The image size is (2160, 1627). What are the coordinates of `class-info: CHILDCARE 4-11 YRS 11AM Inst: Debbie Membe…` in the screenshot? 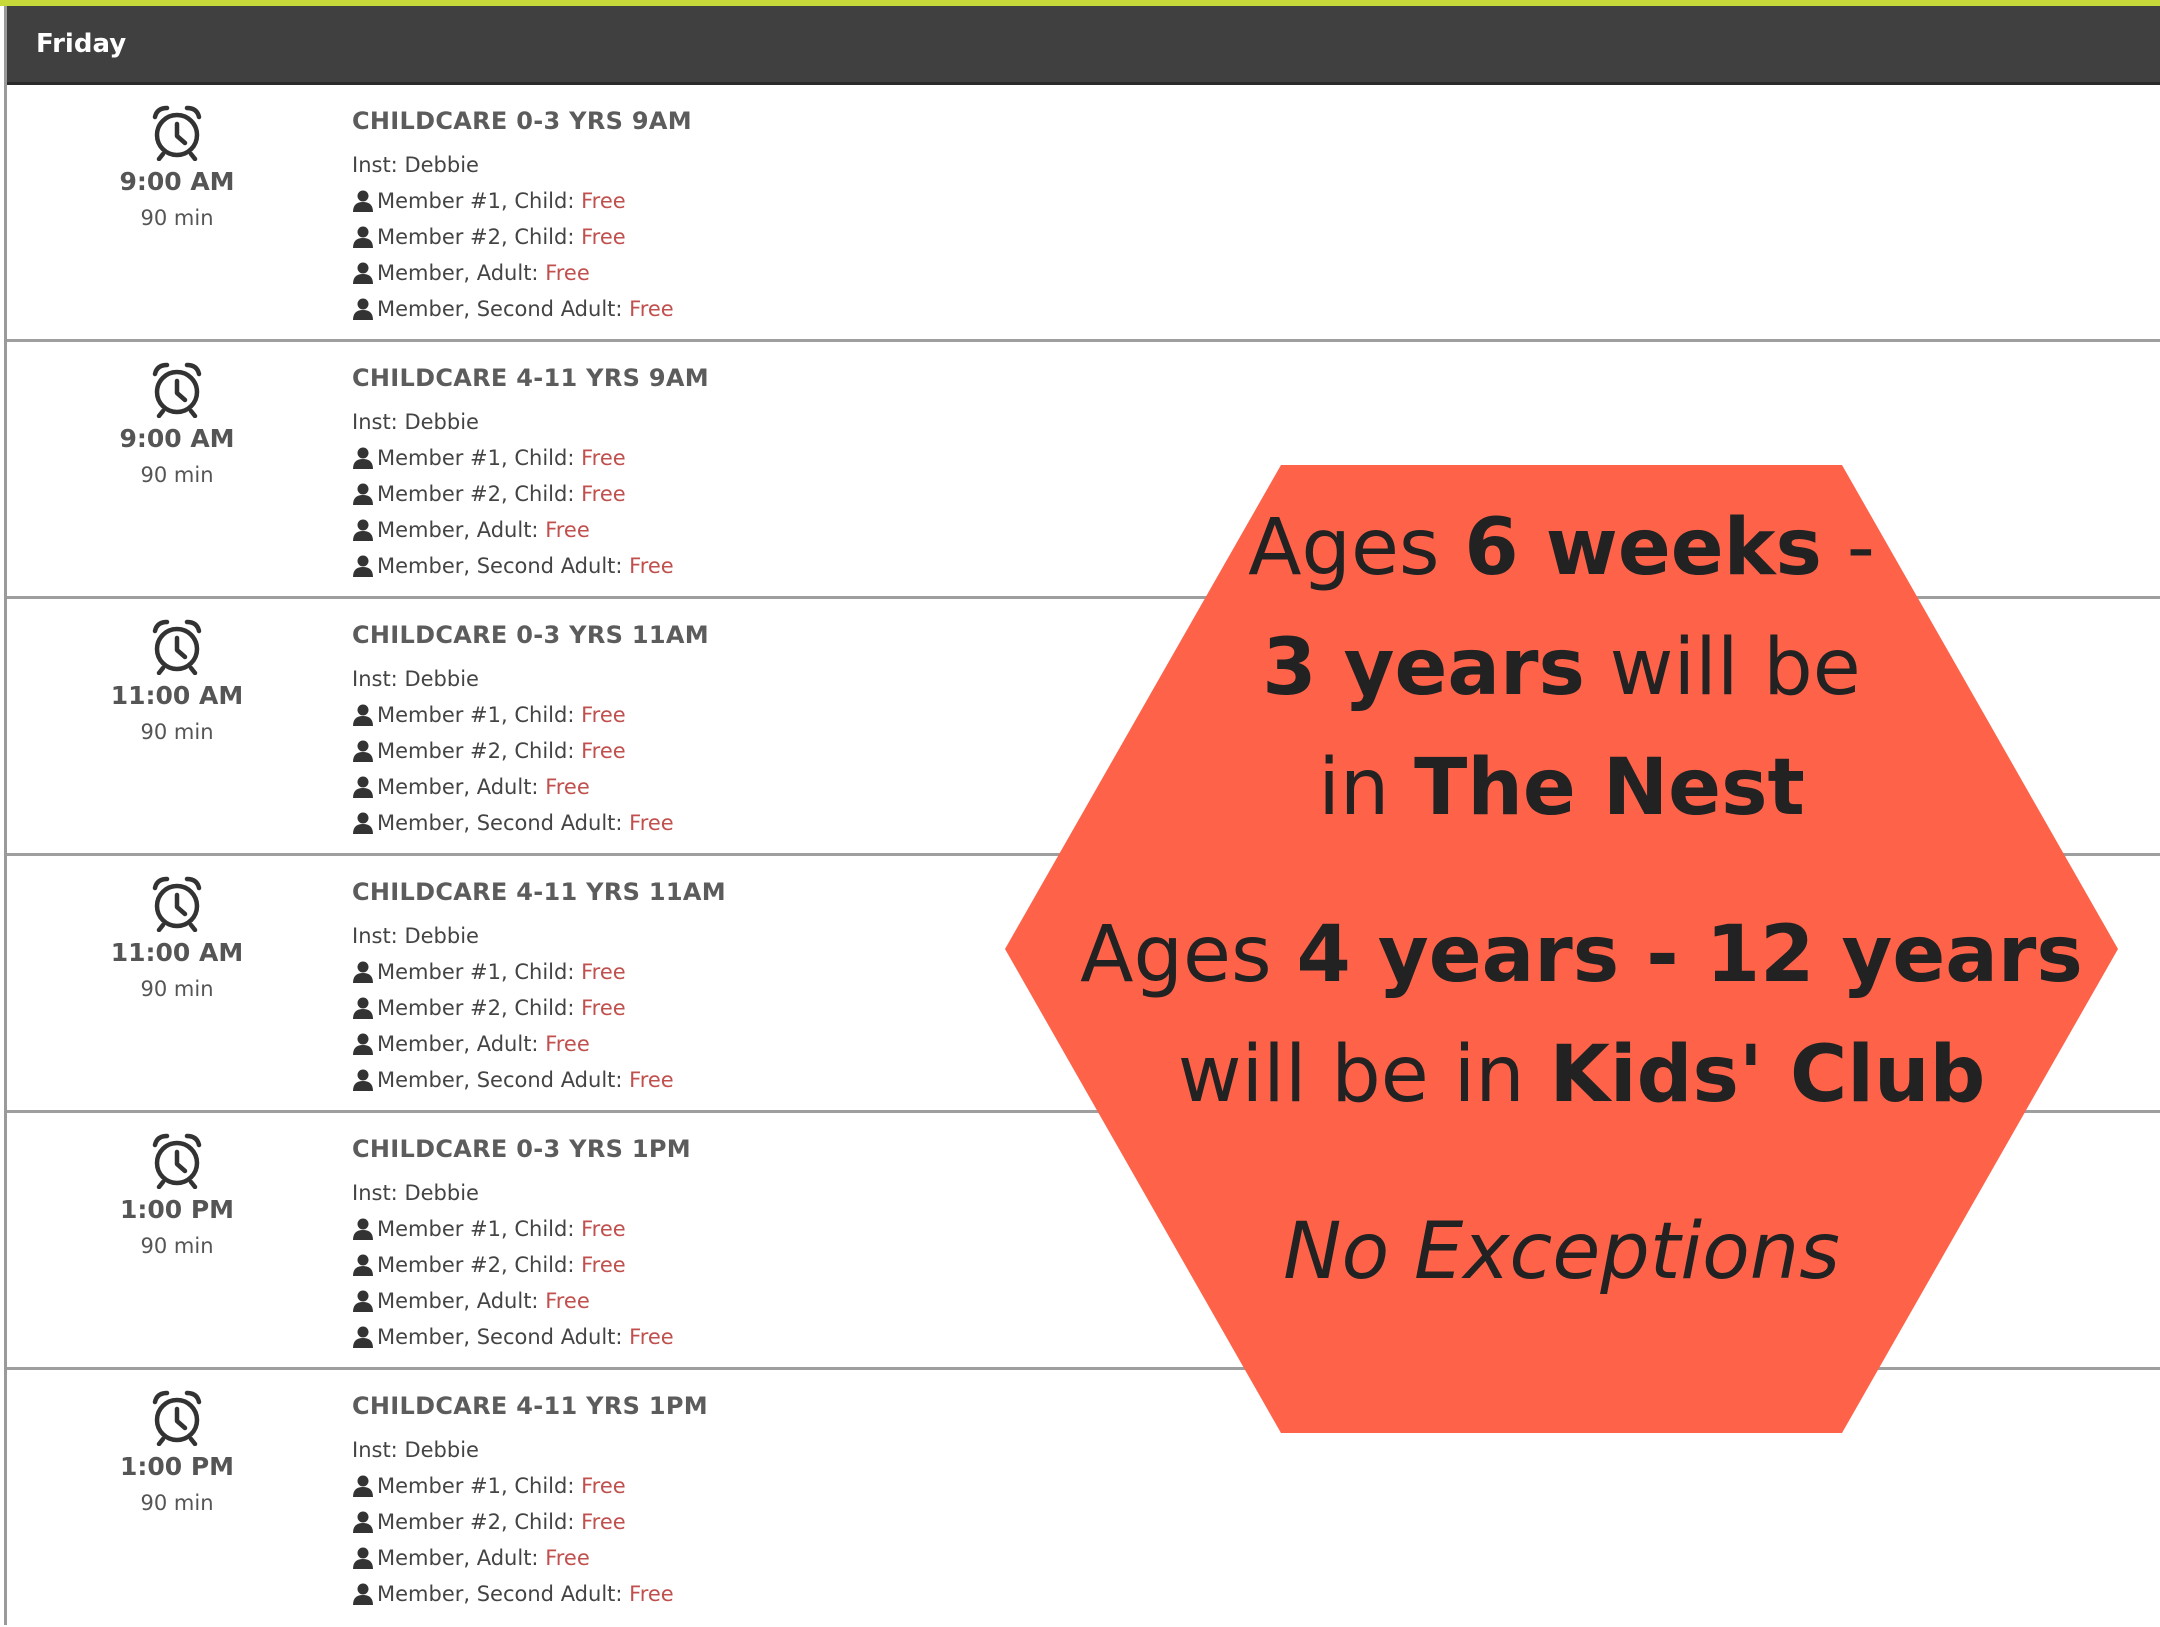 It's located at (539, 988).